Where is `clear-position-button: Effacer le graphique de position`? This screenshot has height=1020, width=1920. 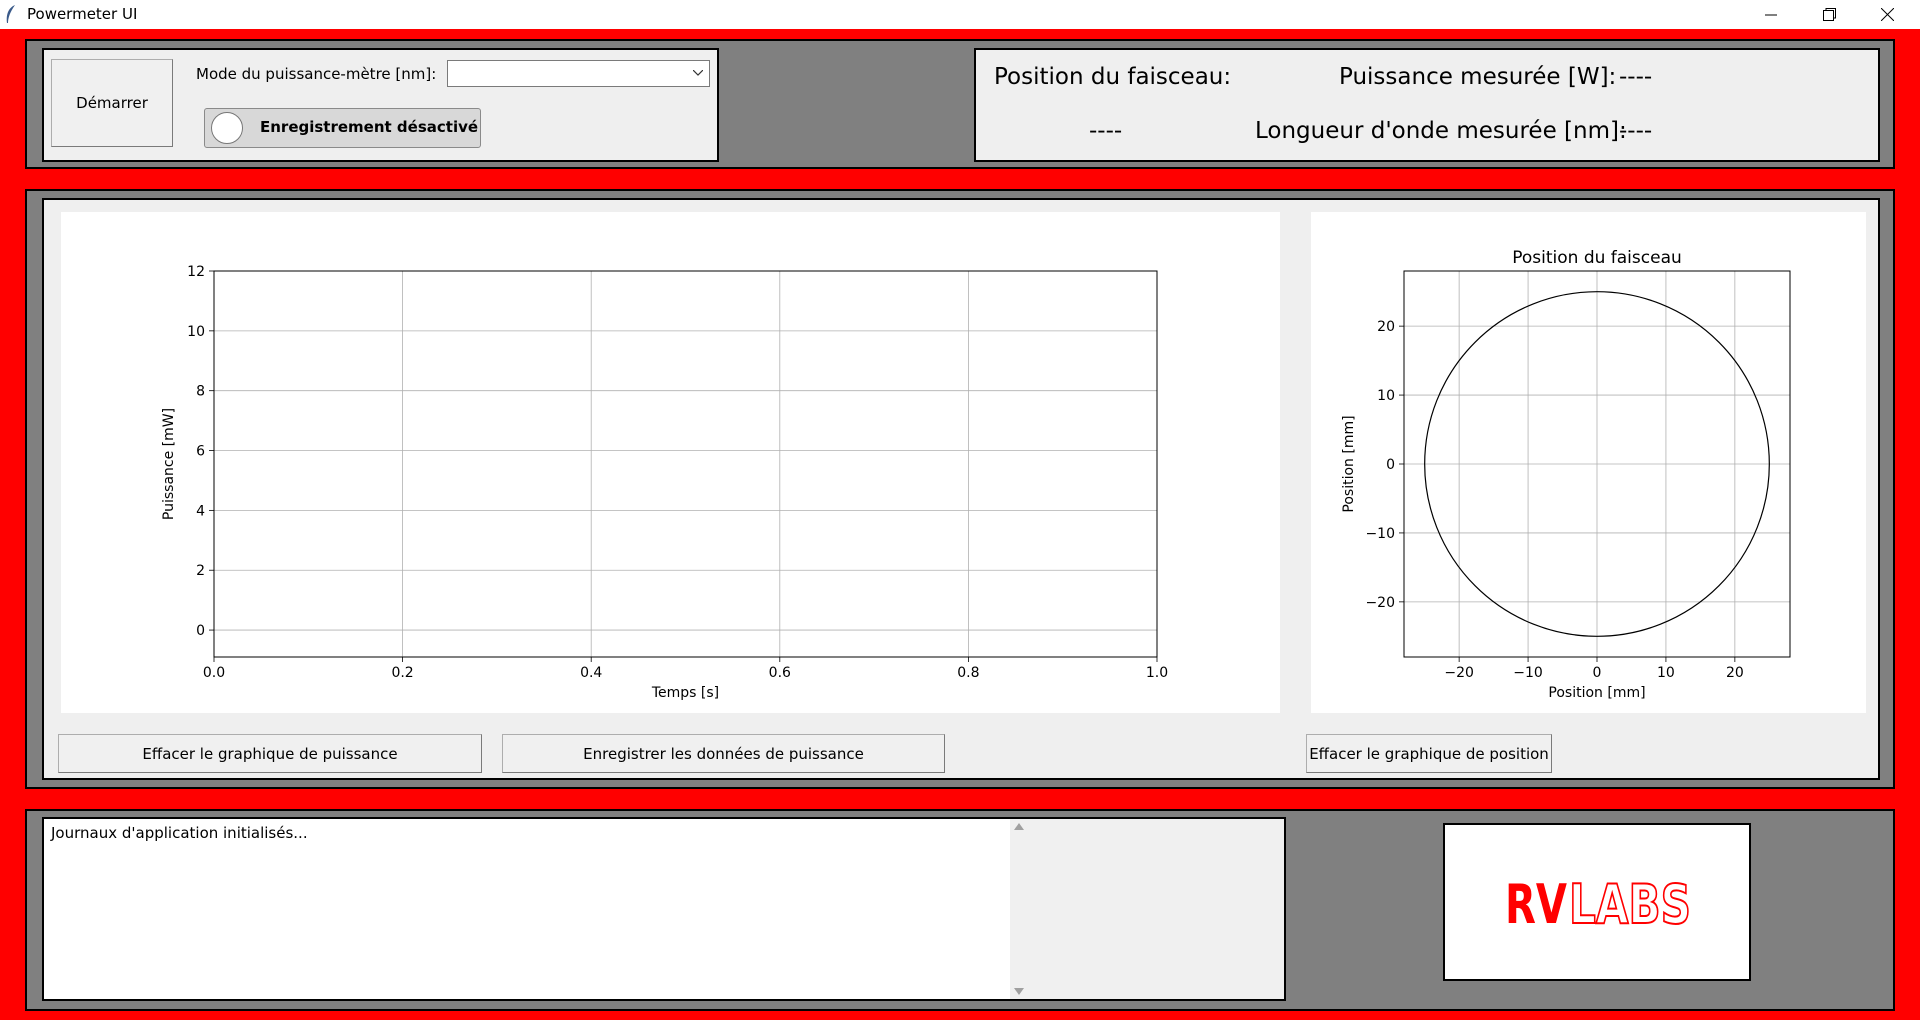
clear-position-button: Effacer le graphique de position is located at coordinates (1429, 753).